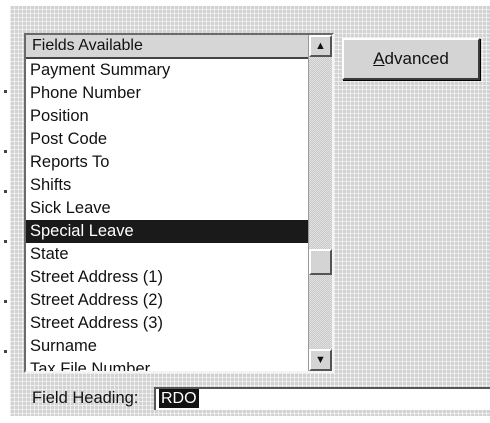 The width and height of the screenshot is (490, 423). What do you see at coordinates (167, 300) in the screenshot?
I see `list-item: Street Address (2)` at bounding box center [167, 300].